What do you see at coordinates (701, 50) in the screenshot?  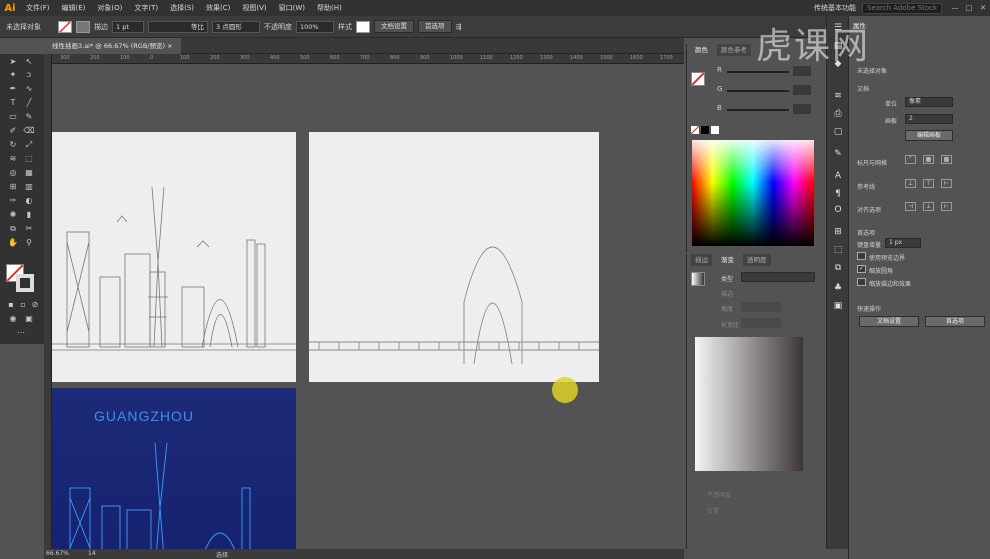 I see `tab-color: 颜色` at bounding box center [701, 50].